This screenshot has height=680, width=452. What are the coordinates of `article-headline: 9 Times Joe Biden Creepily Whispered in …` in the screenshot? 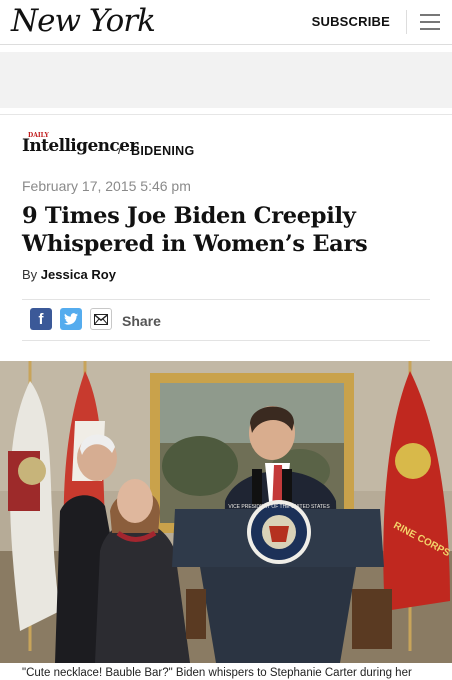 It's located at (195, 230).